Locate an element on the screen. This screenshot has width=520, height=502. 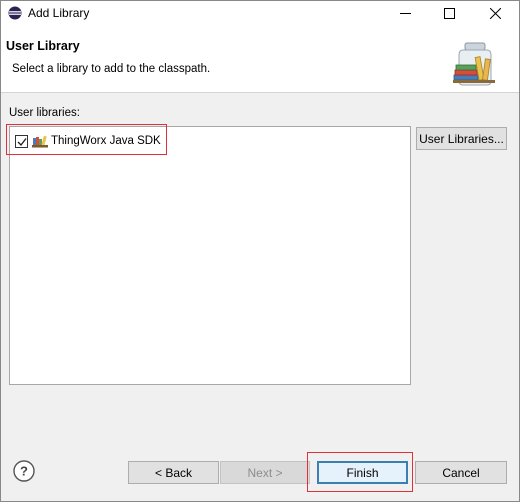
check-icon is located at coordinates (22, 141).